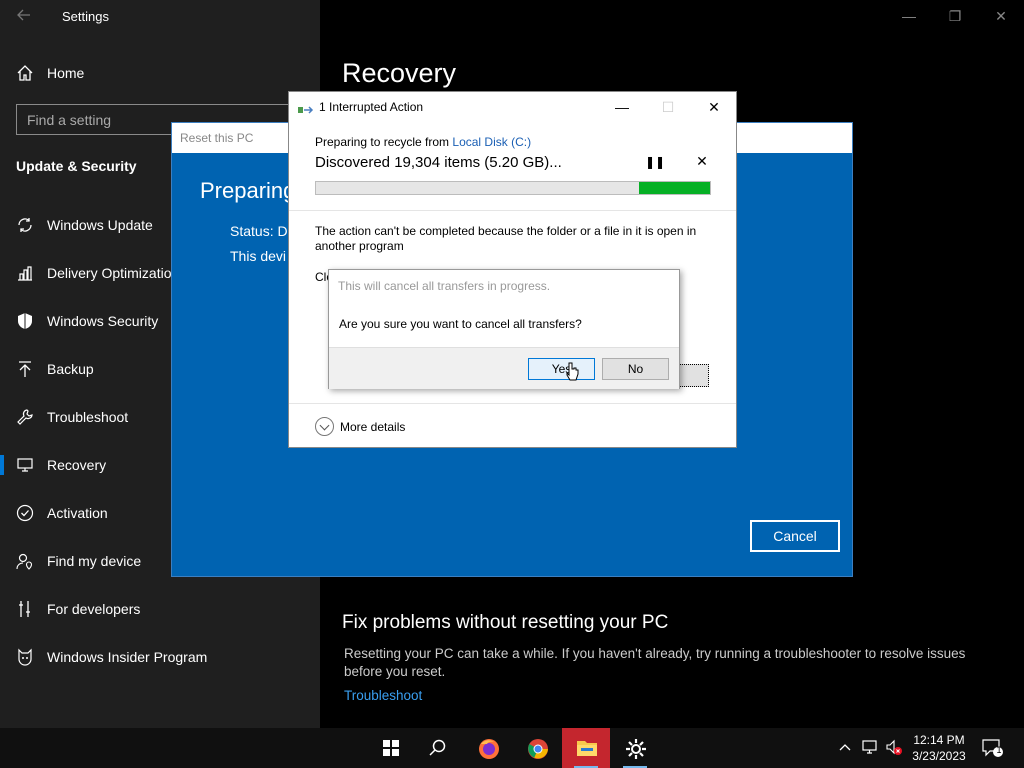 The image size is (1024, 768). Describe the element at coordinates (999, 750) in the screenshot. I see `notification-count: 1` at that location.